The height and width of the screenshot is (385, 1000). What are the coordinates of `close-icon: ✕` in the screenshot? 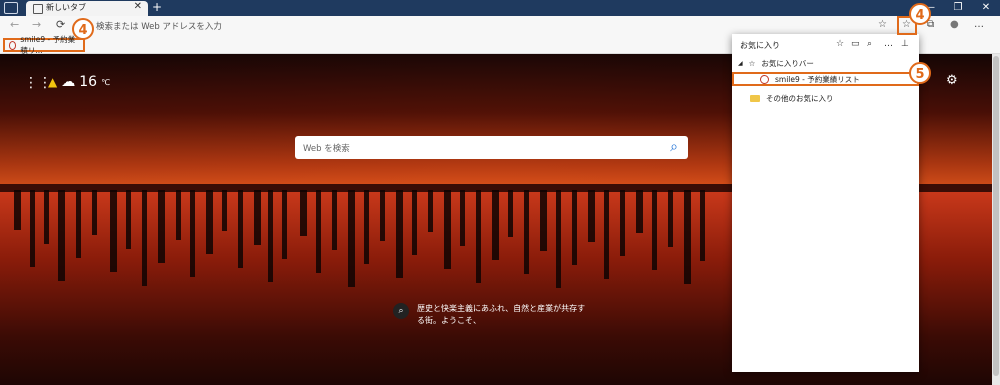 It's located at (138, 6).